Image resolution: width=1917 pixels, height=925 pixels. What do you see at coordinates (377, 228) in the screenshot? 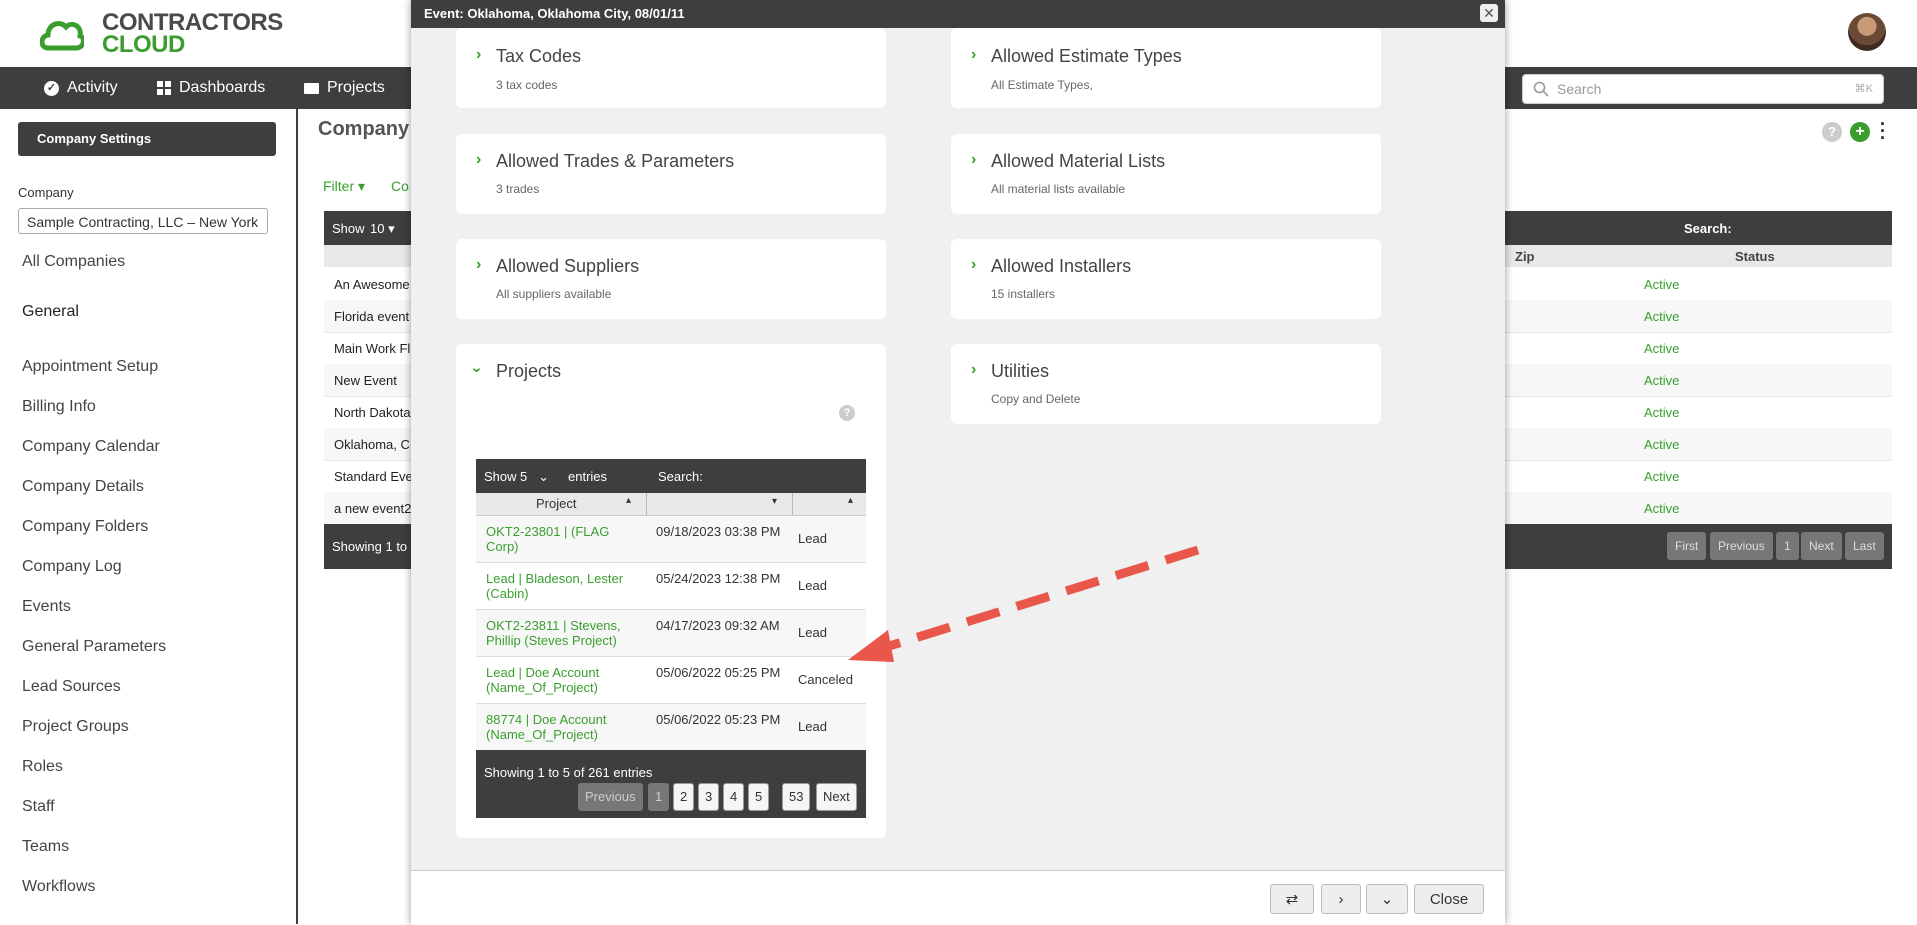
I see `show-value: 10` at bounding box center [377, 228].